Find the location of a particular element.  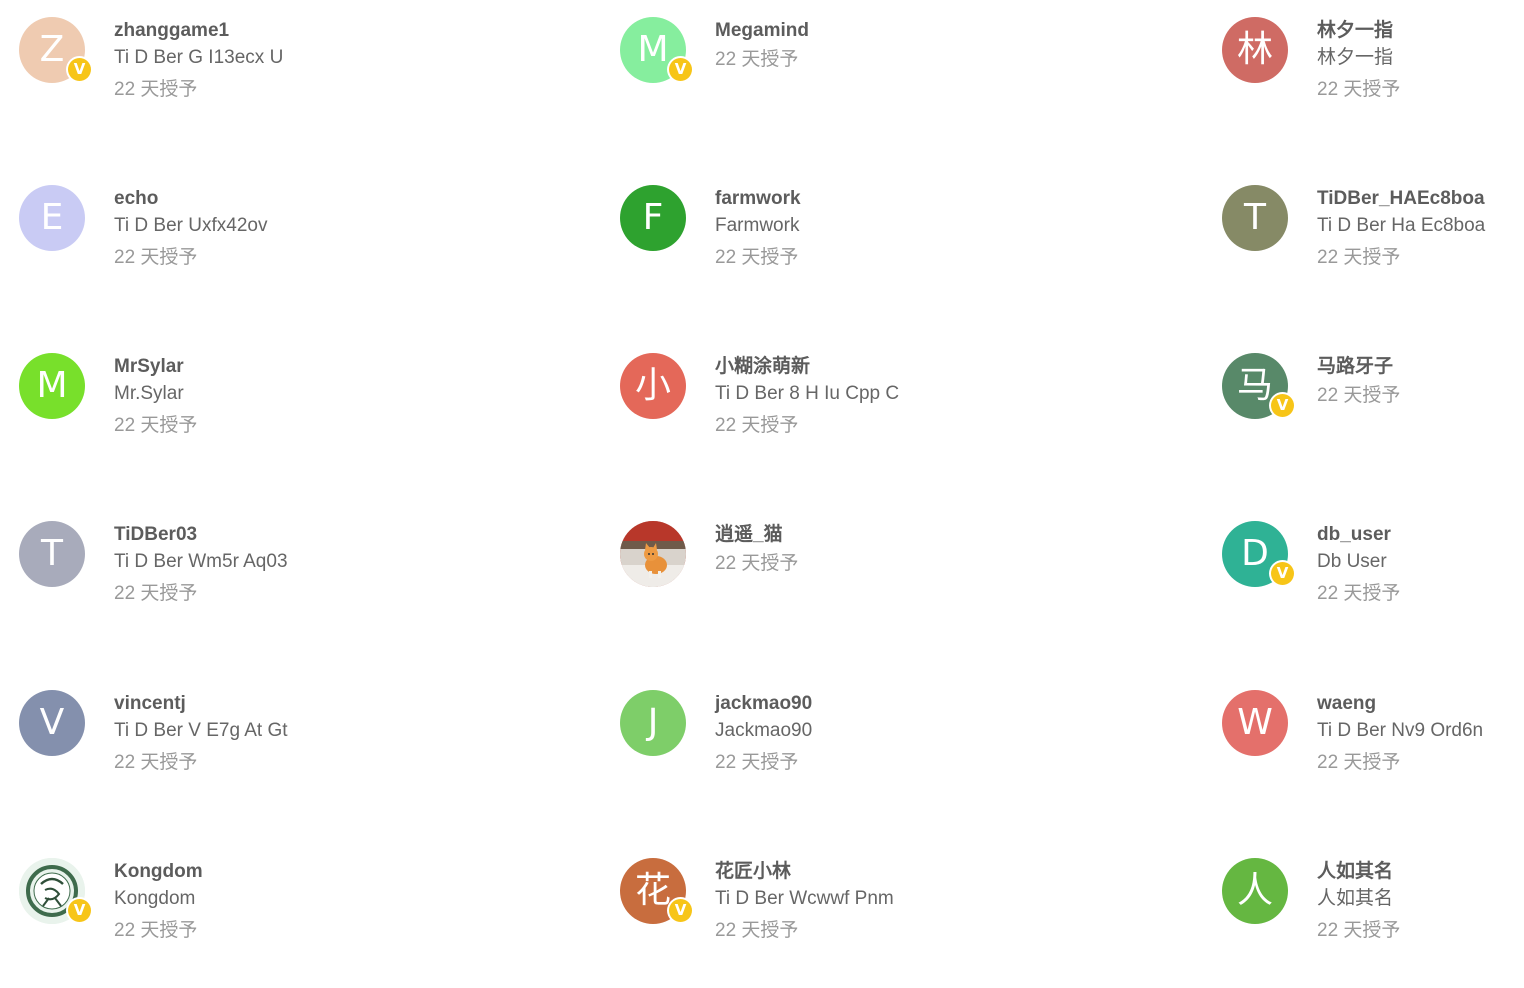

display-name: Ti D Ber G I13ecx U is located at coordinates (199, 57).